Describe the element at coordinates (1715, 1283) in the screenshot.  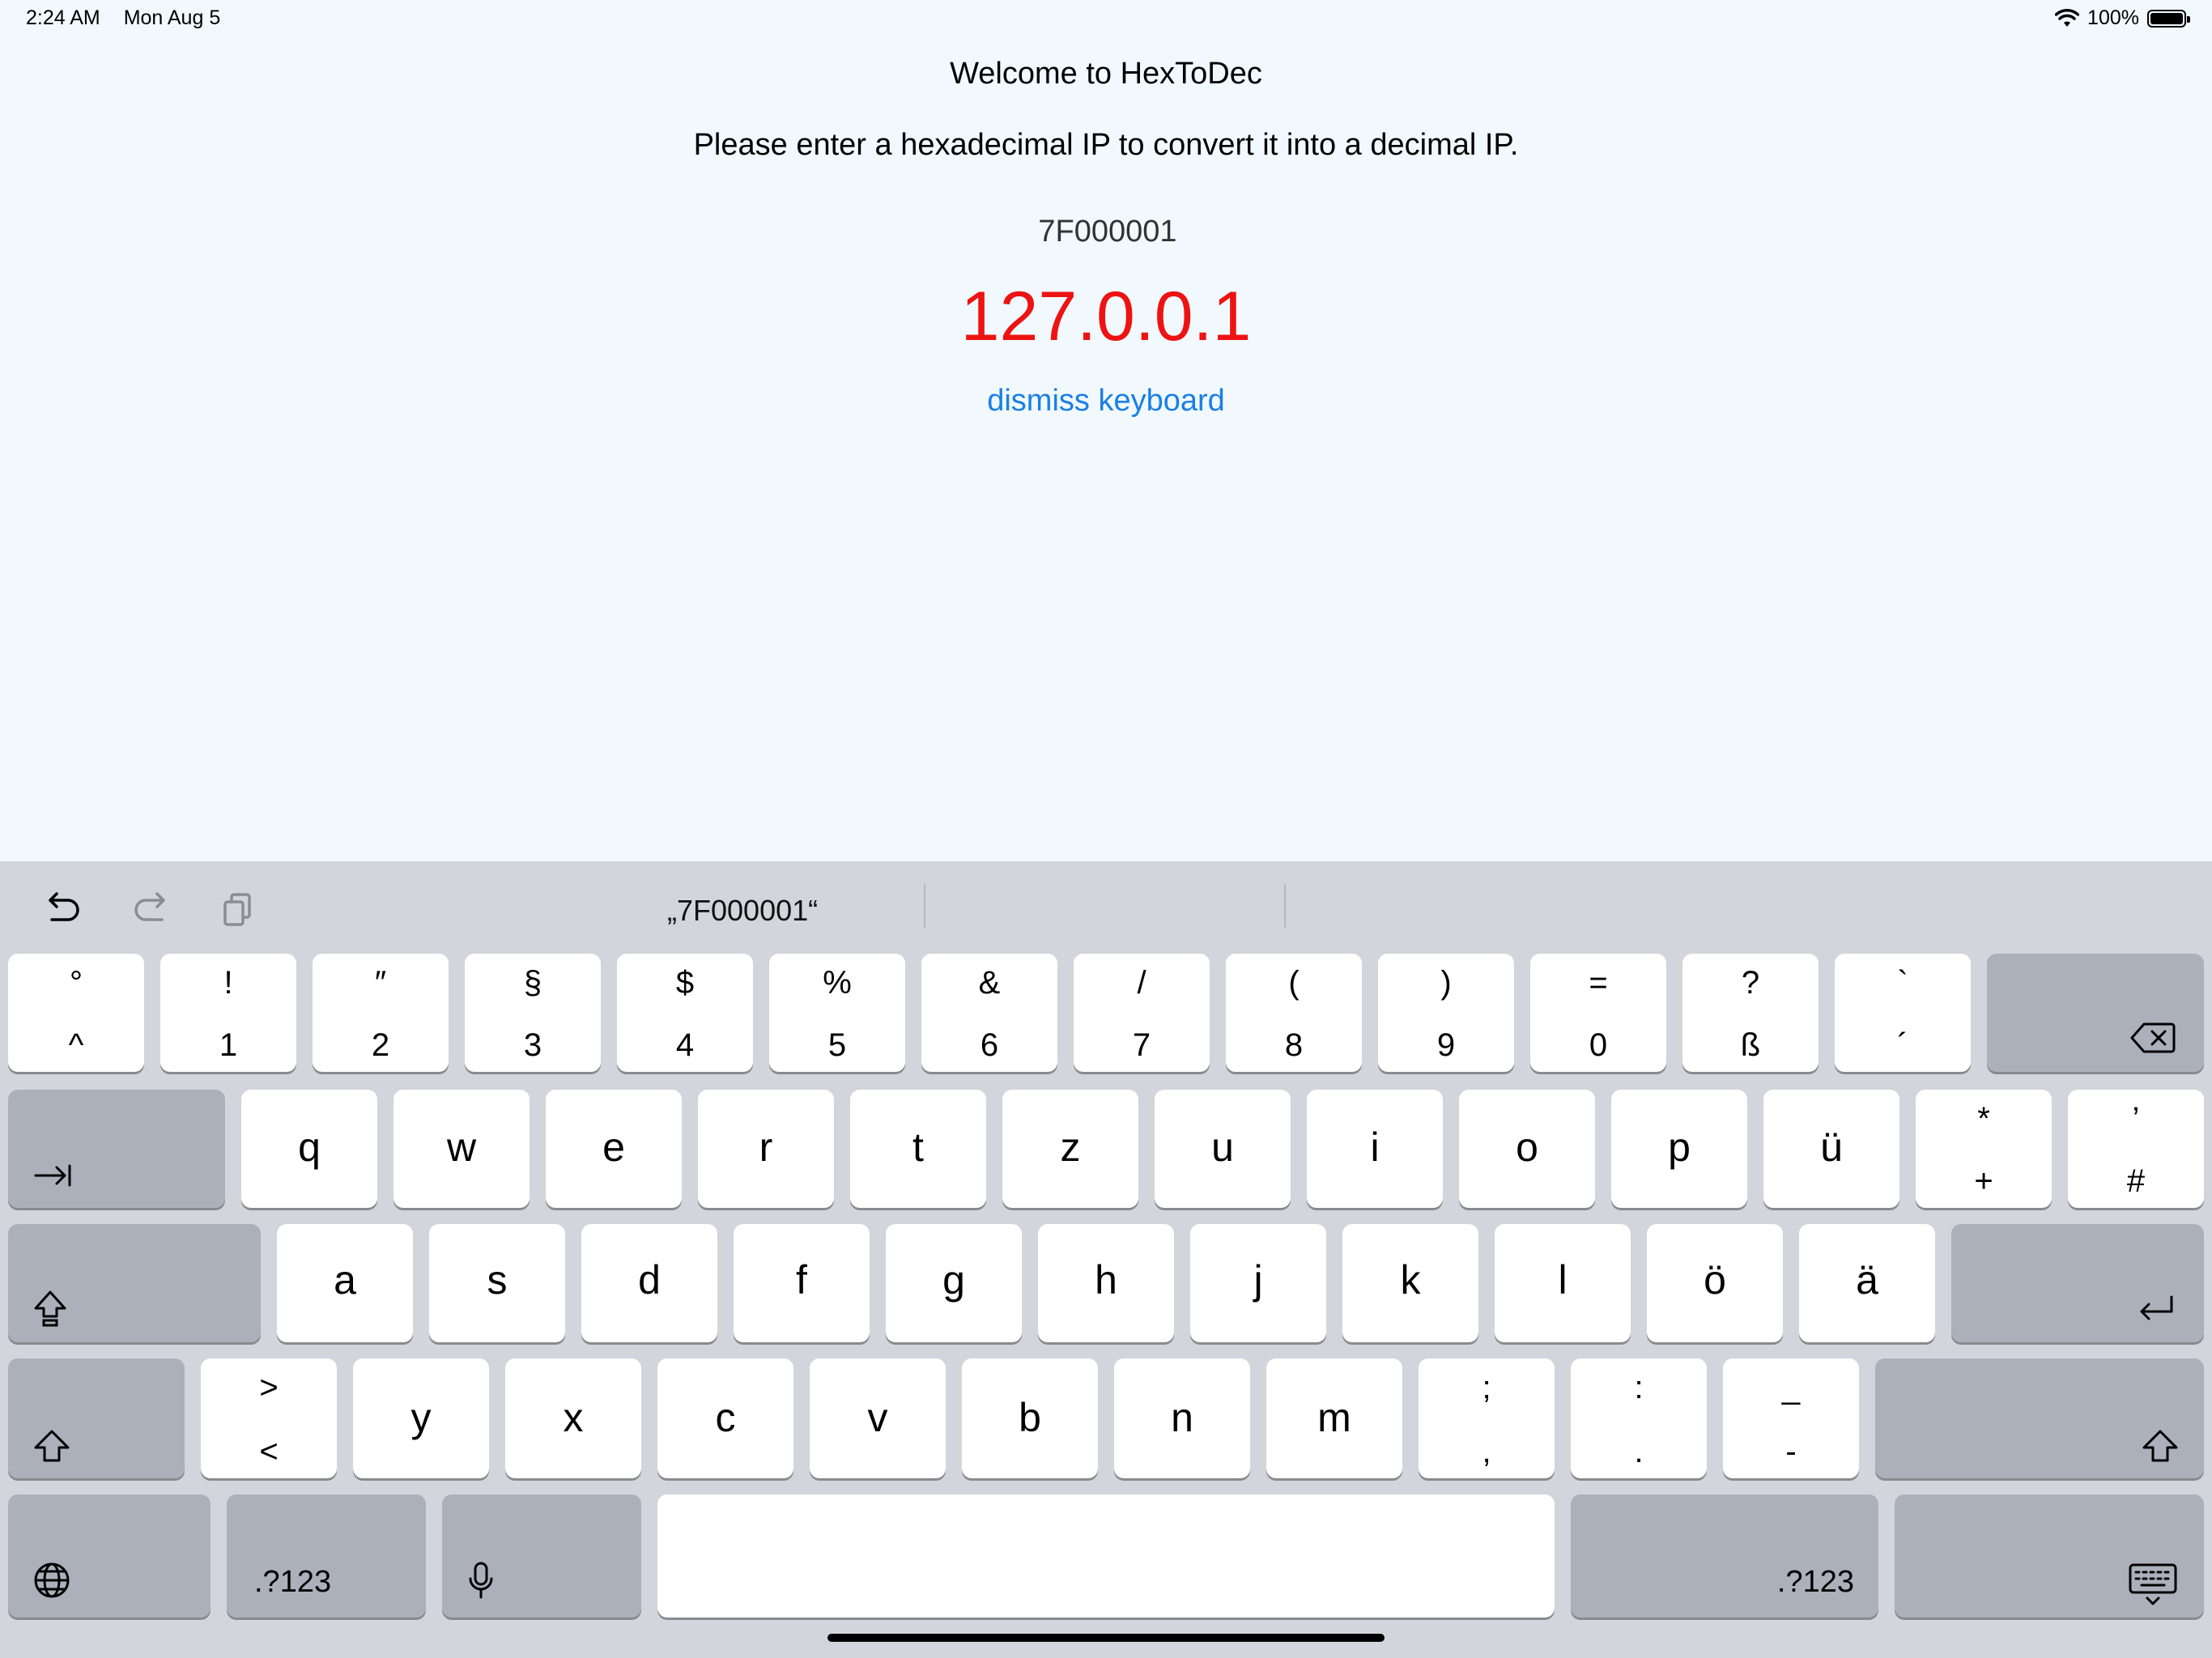
I see `key: ö` at that location.